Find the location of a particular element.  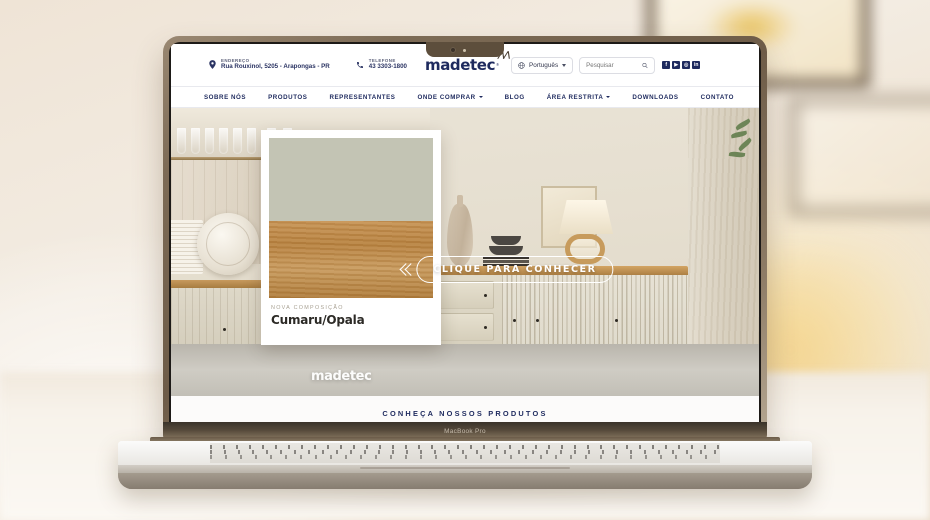

social-links: f ▶ ◎ in is located at coordinates (681, 65).